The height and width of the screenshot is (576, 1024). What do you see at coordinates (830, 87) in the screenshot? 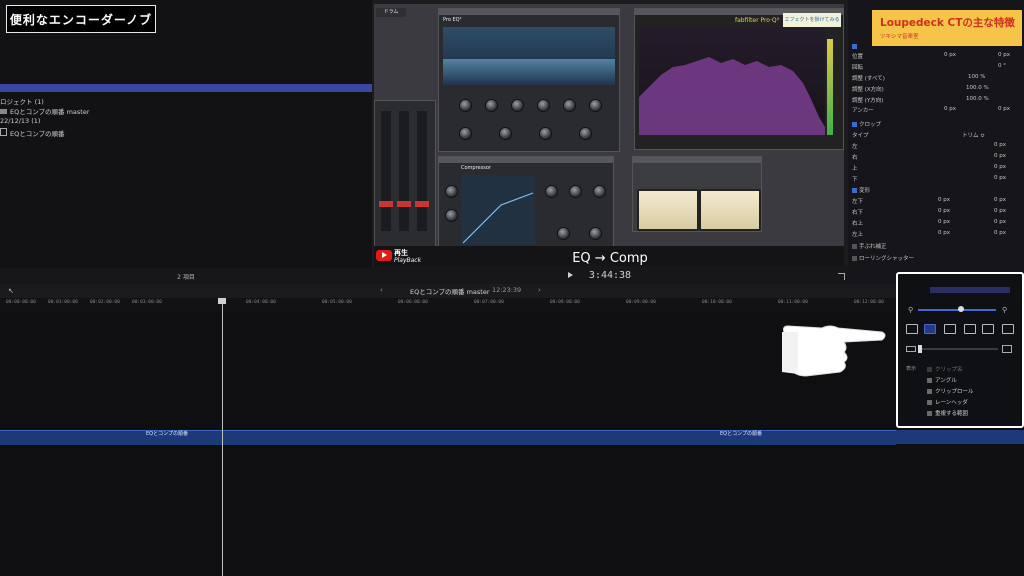
I see `output-meter` at bounding box center [830, 87].